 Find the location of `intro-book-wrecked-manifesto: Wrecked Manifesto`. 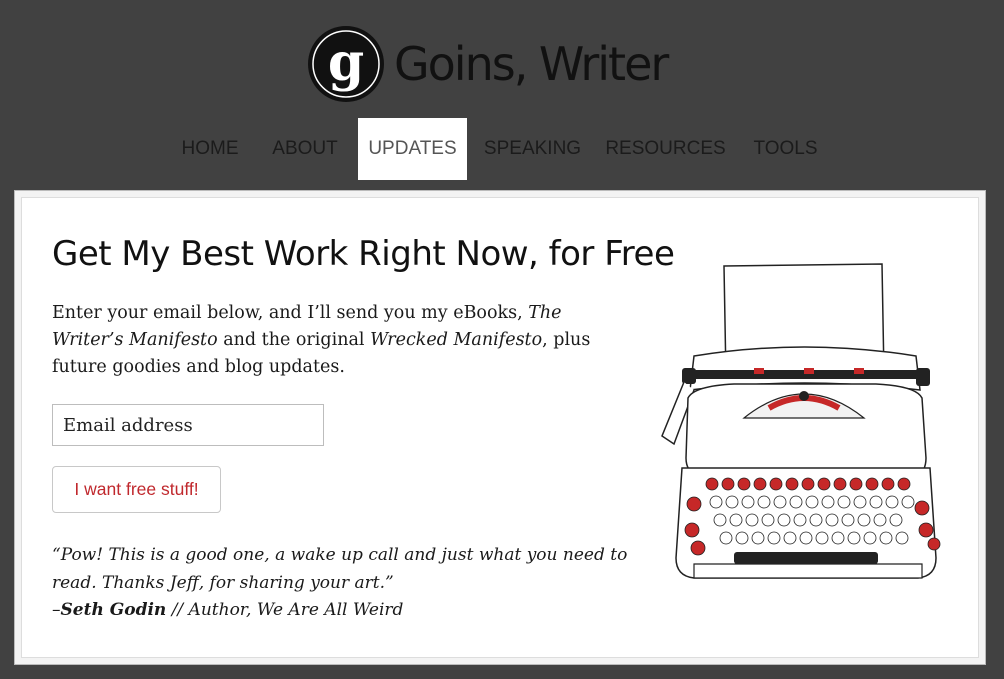

intro-book-wrecked-manifesto: Wrecked Manifesto is located at coordinates (456, 340).